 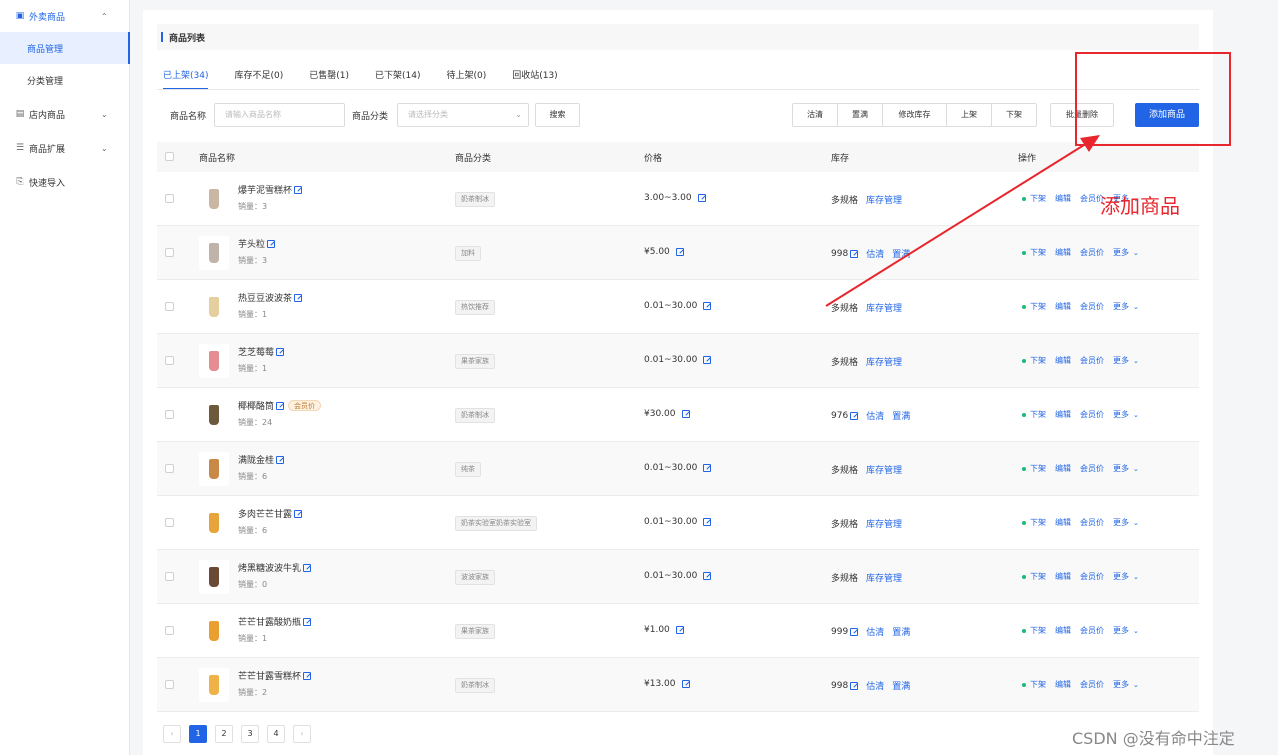 I want to click on page-button: 4, so click(x=276, y=734).